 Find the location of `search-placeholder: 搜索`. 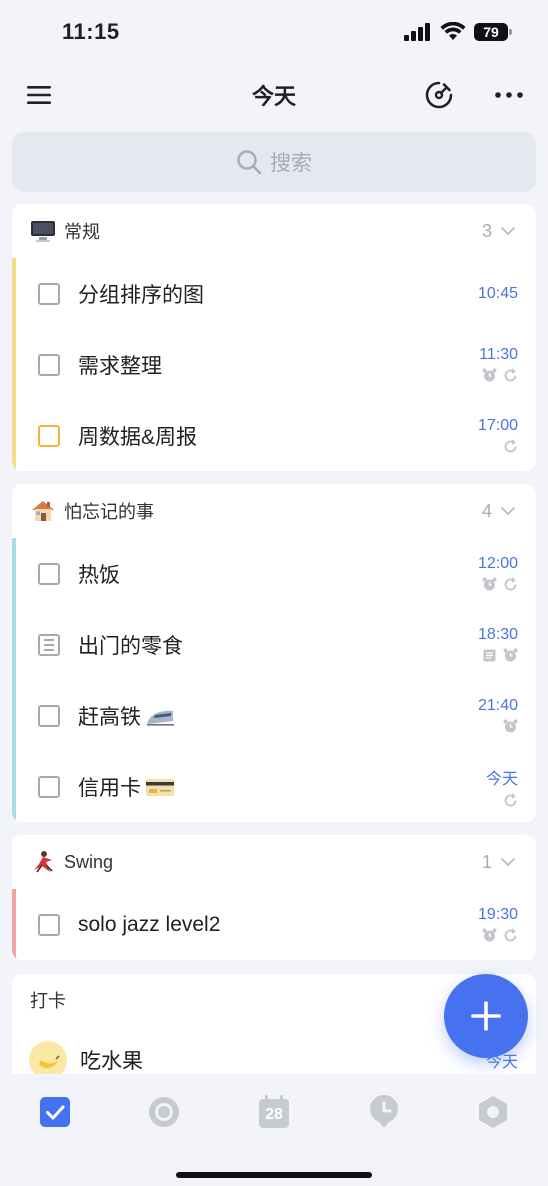

search-placeholder: 搜索 is located at coordinates (291, 163).